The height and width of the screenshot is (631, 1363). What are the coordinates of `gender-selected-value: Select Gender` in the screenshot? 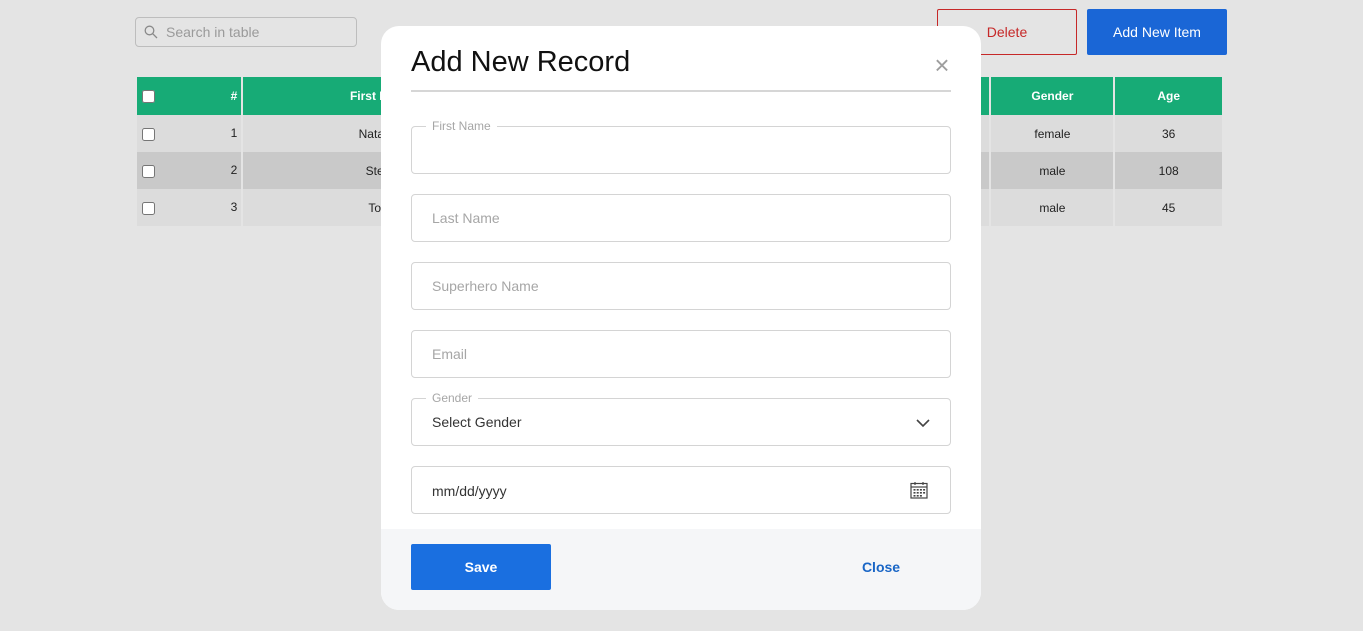 It's located at (477, 422).